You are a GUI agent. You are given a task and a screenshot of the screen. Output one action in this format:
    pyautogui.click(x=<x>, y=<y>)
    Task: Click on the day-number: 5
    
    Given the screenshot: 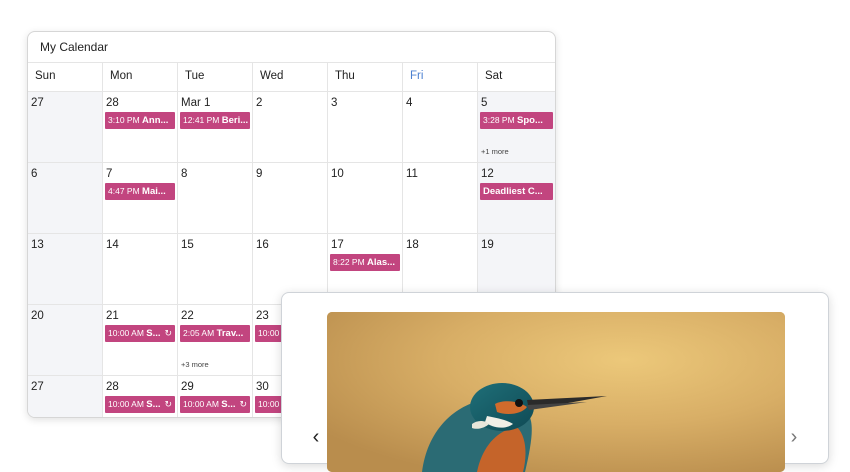 What is the action you would take?
    pyautogui.click(x=484, y=103)
    